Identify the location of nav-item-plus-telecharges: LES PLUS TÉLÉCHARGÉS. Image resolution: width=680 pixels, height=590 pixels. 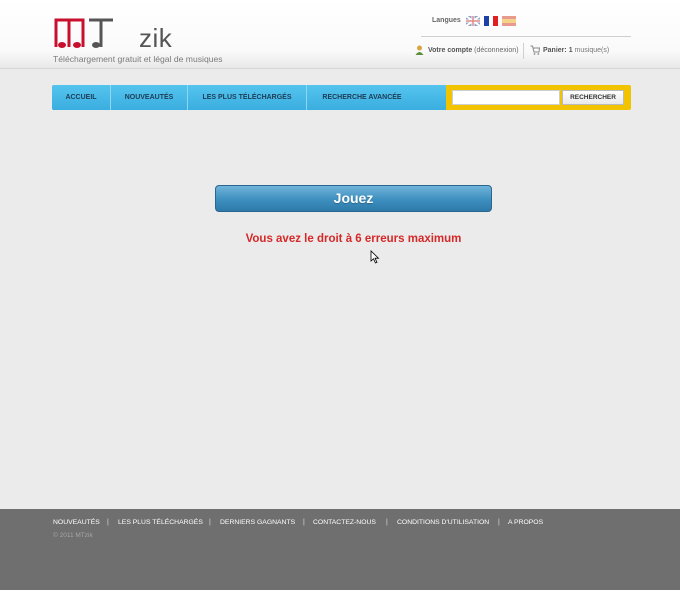
(247, 97).